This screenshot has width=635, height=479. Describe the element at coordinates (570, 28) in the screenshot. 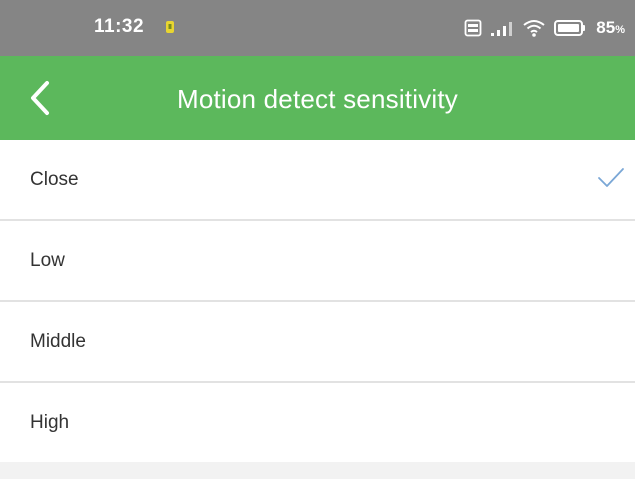

I see `battery-icon` at that location.